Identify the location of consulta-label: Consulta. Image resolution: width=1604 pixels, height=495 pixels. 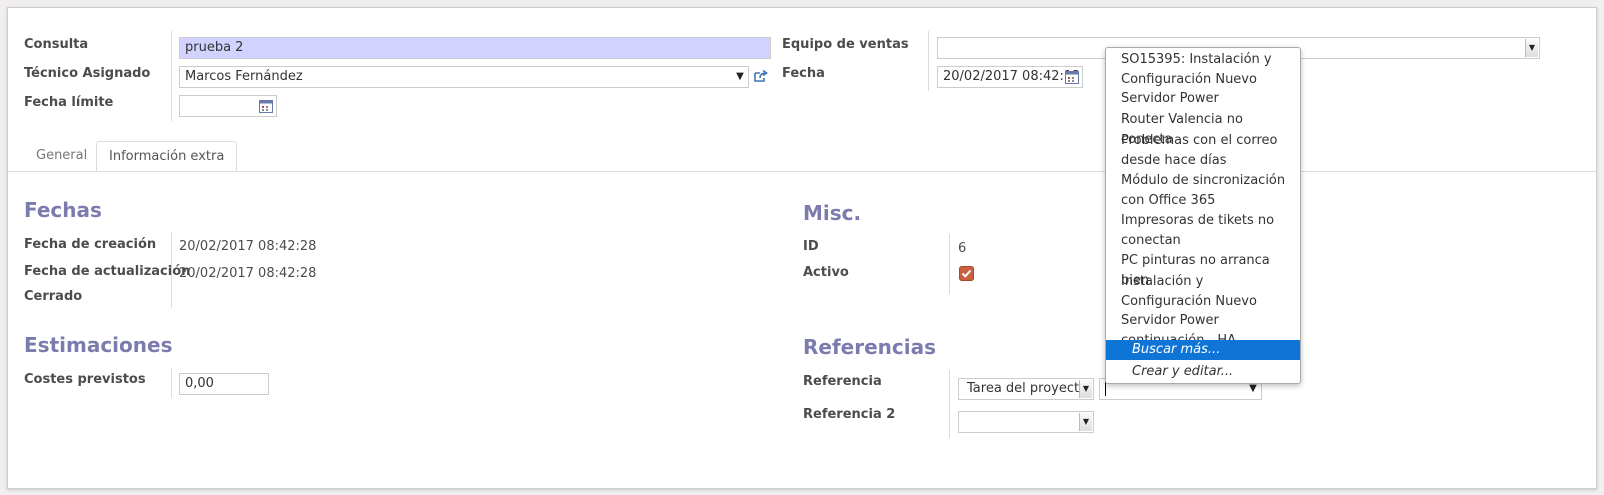
(56, 44).